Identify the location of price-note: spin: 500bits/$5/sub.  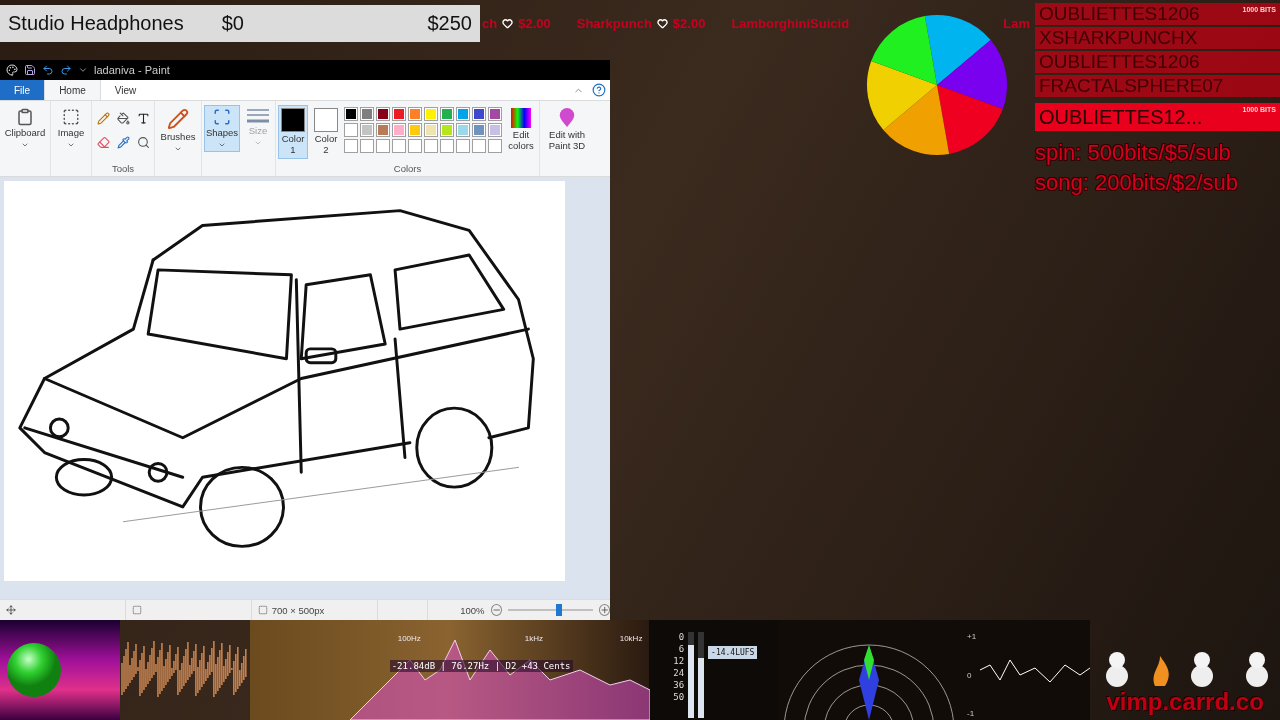
(1133, 153).